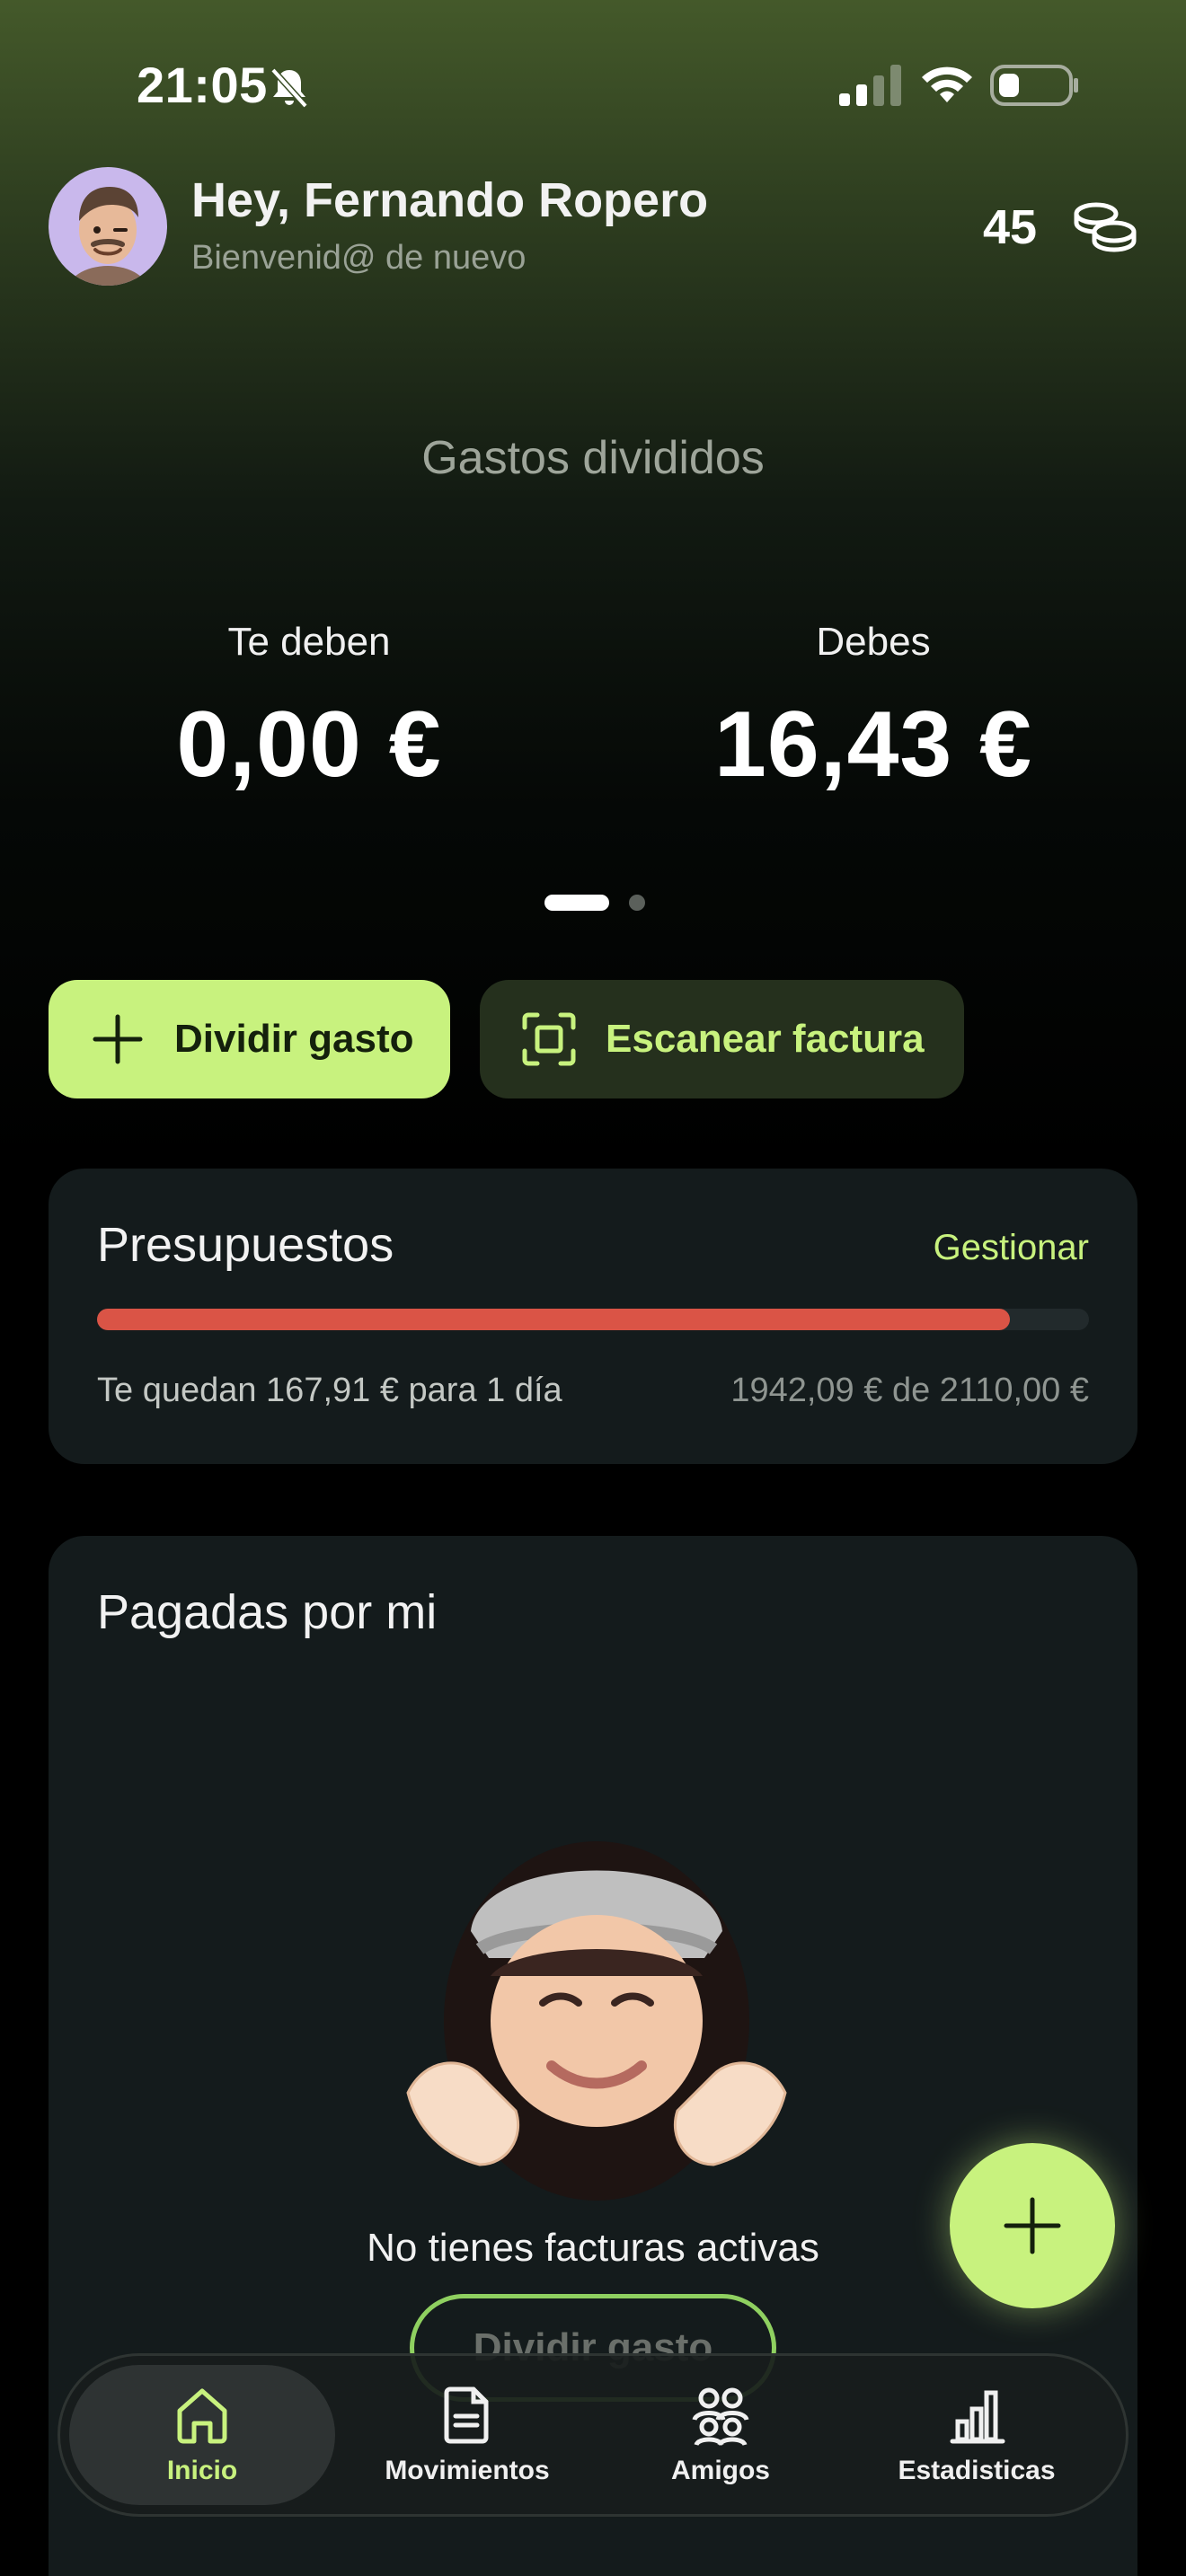  What do you see at coordinates (289, 88) in the screenshot?
I see `bell-slash-icon` at bounding box center [289, 88].